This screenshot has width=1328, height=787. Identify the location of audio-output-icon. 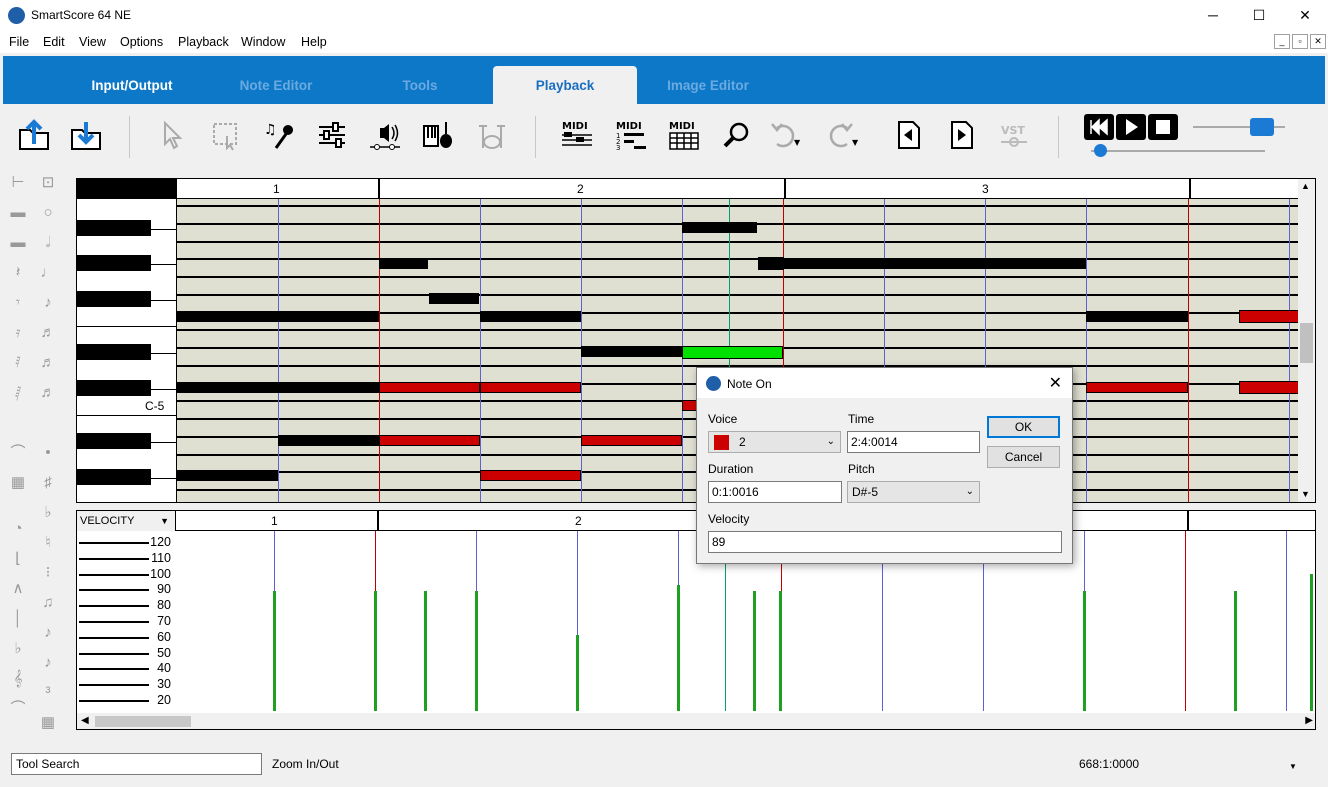
(385, 135).